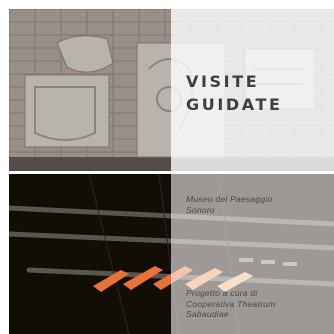 The width and height of the screenshot is (334, 334). Describe the element at coordinates (207, 314) in the screenshot. I see `credit-line-3: Sabaudiae` at that location.